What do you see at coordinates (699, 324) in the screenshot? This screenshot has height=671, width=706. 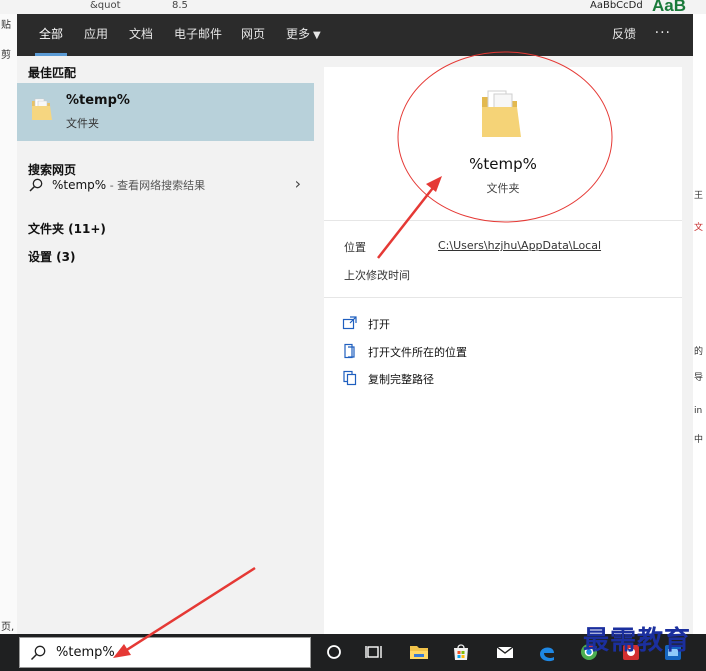 I see `background-right-strip: 王 文 的 导 in 中` at bounding box center [699, 324].